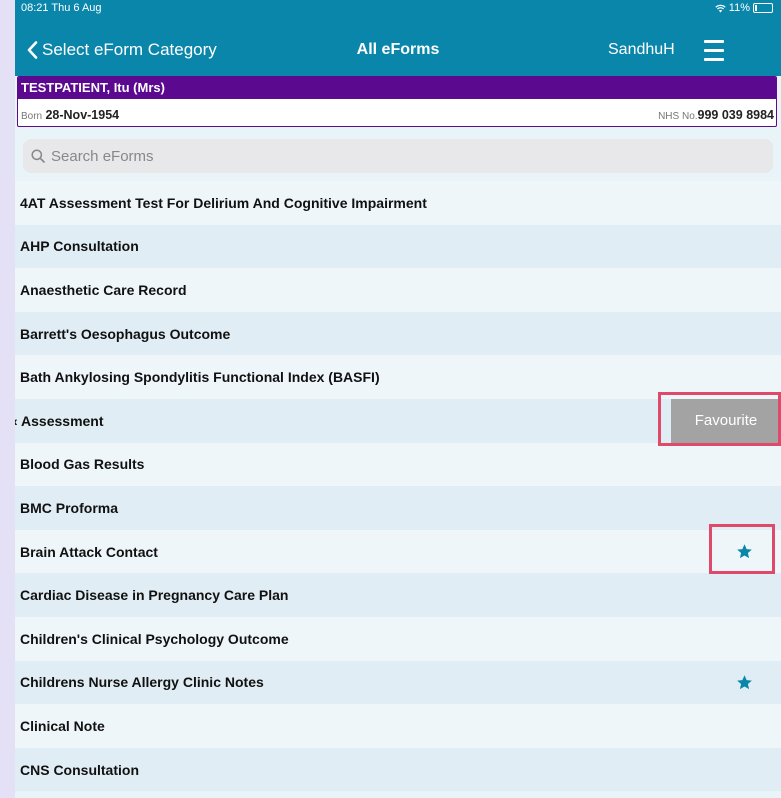 This screenshot has width=781, height=798. I want to click on eform-row: Blood Gas Results, so click(398, 464).